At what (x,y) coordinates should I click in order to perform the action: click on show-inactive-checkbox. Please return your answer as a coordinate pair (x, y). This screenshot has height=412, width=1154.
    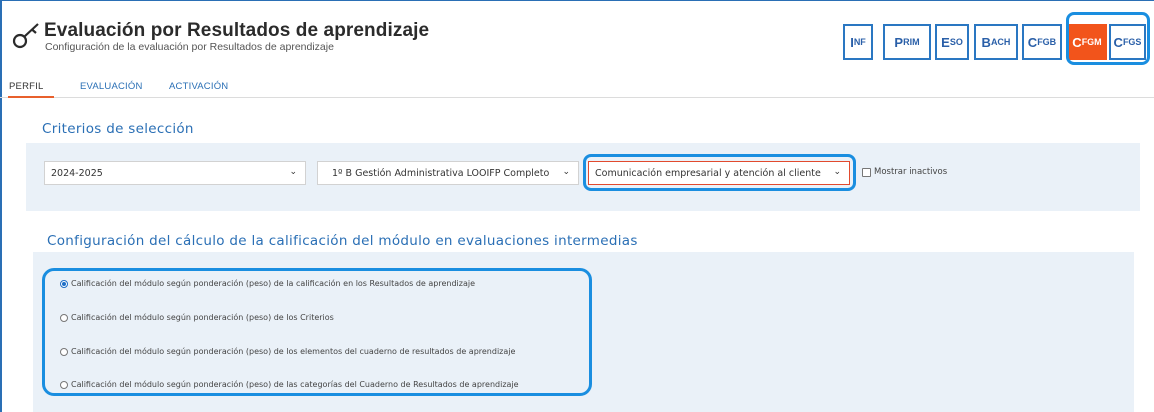
    Looking at the image, I should click on (866, 172).